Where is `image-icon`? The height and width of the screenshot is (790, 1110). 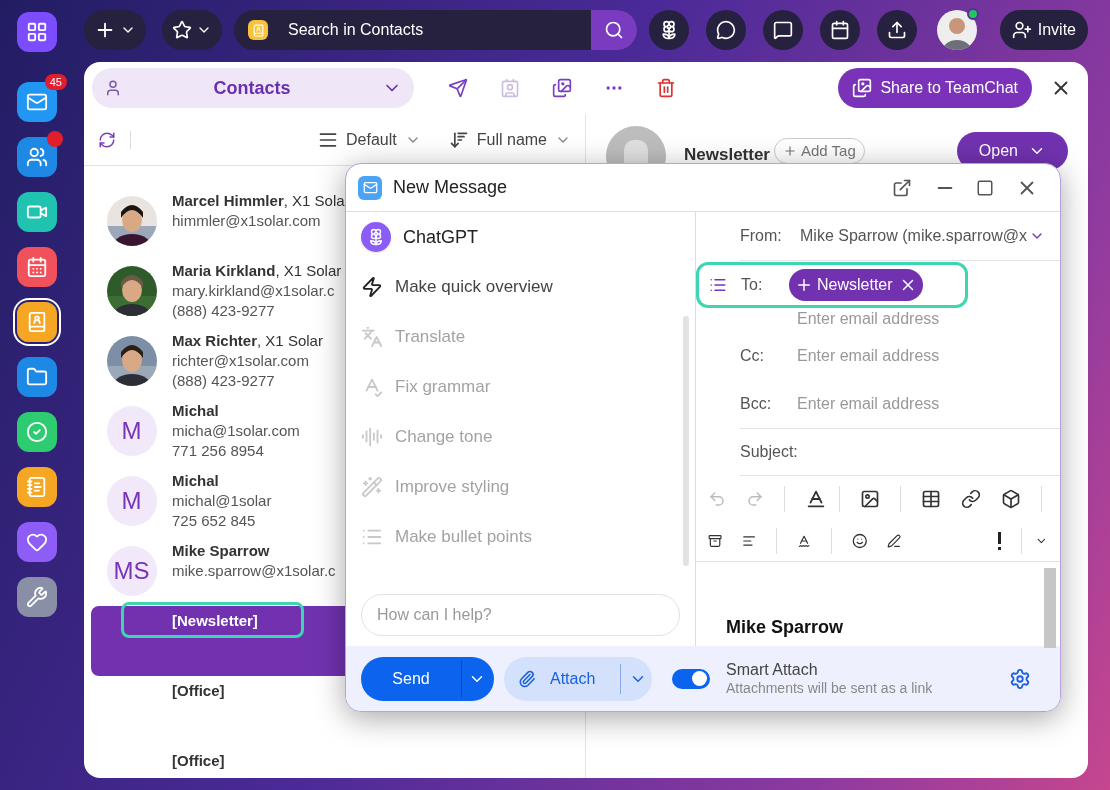 image-icon is located at coordinates (870, 498).